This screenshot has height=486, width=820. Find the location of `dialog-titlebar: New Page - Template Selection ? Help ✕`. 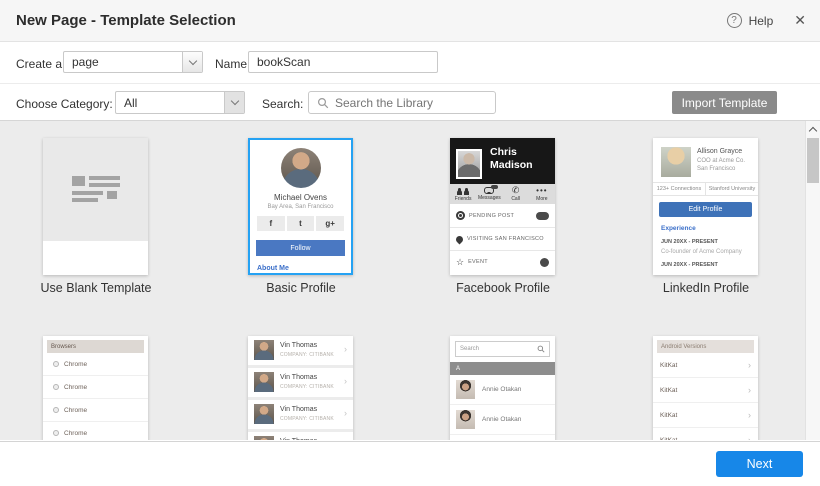

dialog-titlebar: New Page - Template Selection ? Help ✕ is located at coordinates (410, 21).